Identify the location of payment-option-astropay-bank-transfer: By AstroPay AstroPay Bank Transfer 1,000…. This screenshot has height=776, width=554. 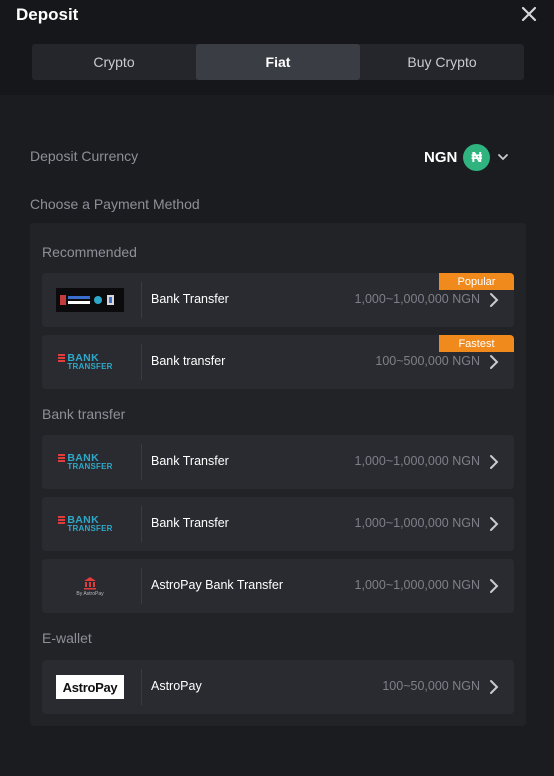
(278, 586).